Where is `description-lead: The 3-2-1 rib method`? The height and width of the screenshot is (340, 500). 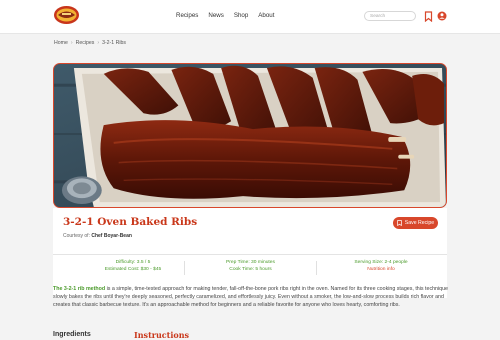 description-lead: The 3-2-1 rib method is located at coordinates (79, 289).